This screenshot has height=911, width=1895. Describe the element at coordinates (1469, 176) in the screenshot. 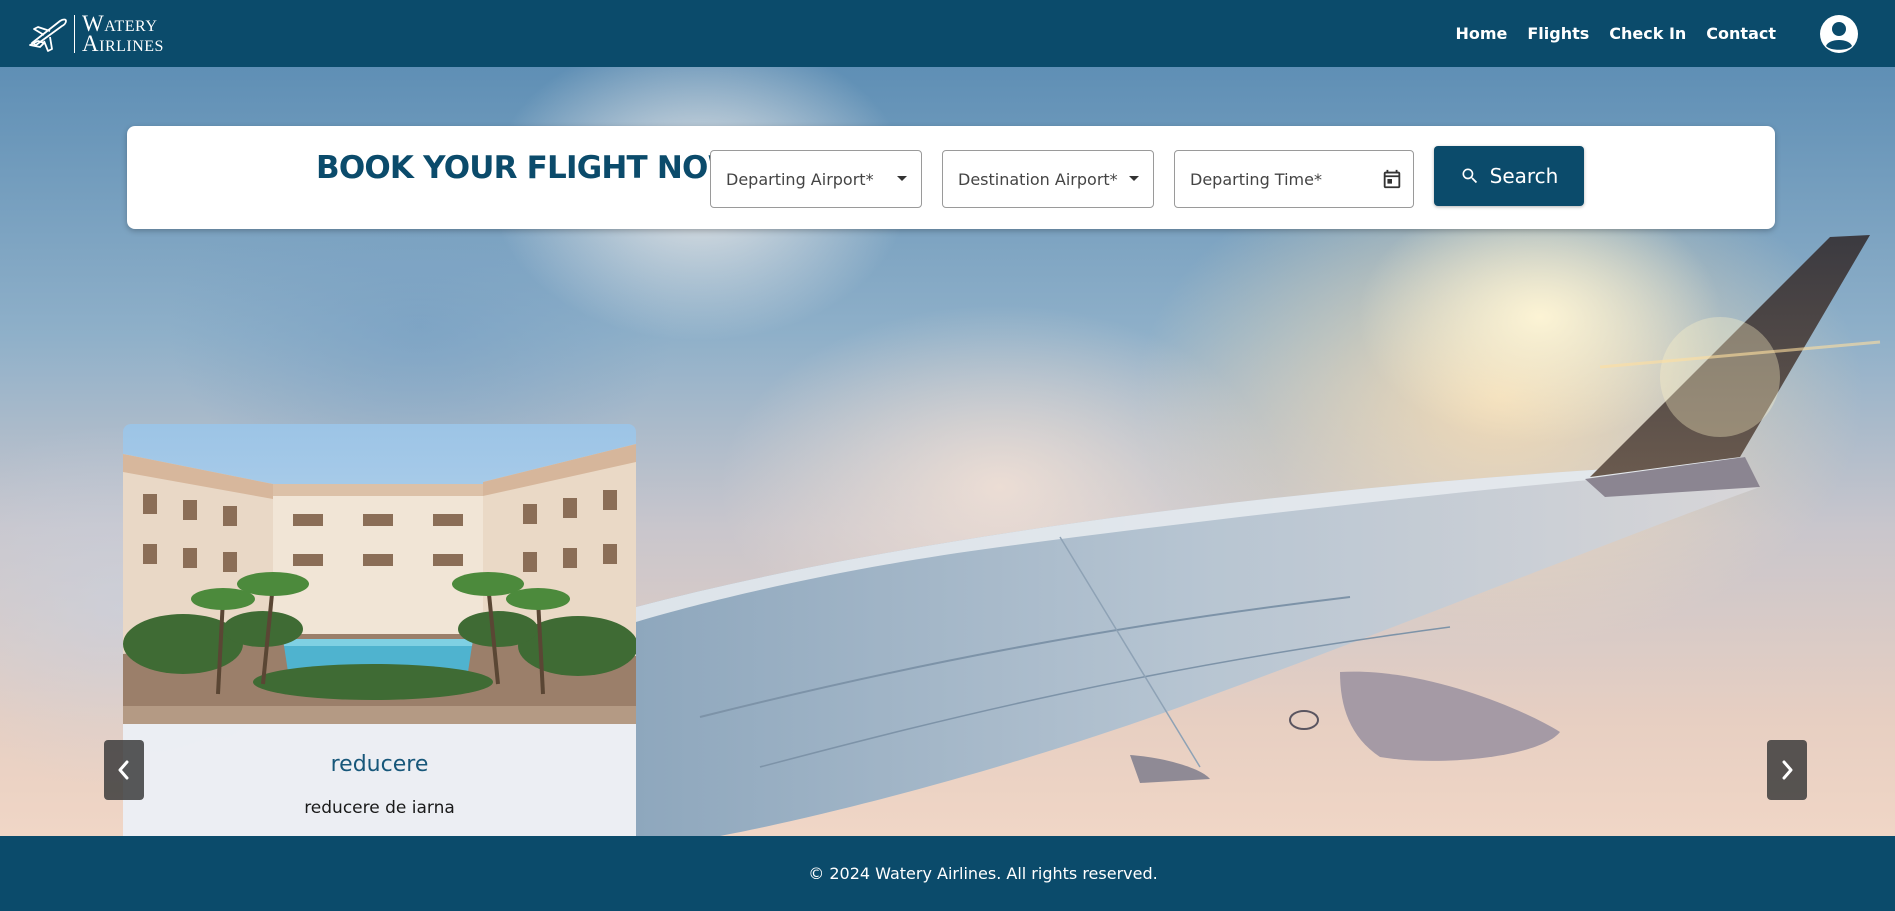

I see `search-icon` at that location.